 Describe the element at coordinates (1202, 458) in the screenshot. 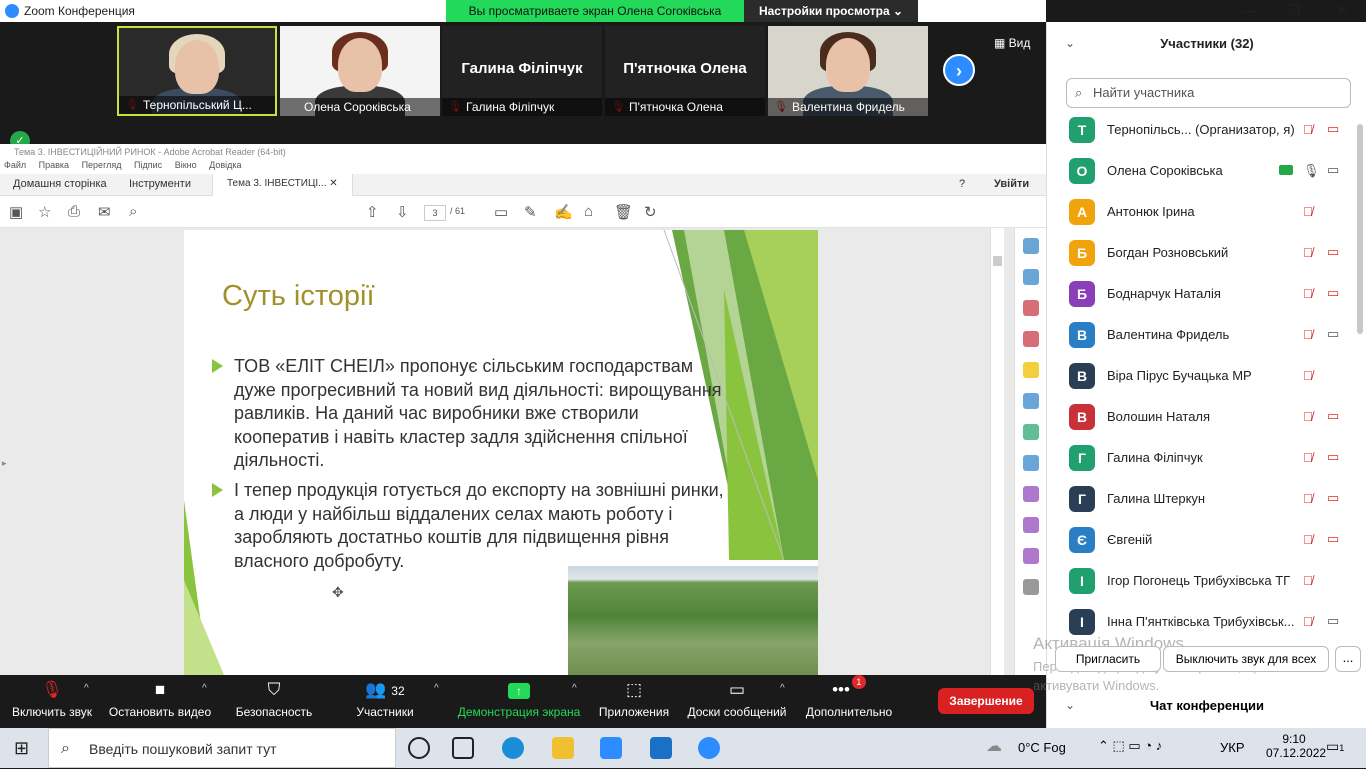

I see `participant-row: Г Галина Філіпчук 🎙̸ ▭` at that location.